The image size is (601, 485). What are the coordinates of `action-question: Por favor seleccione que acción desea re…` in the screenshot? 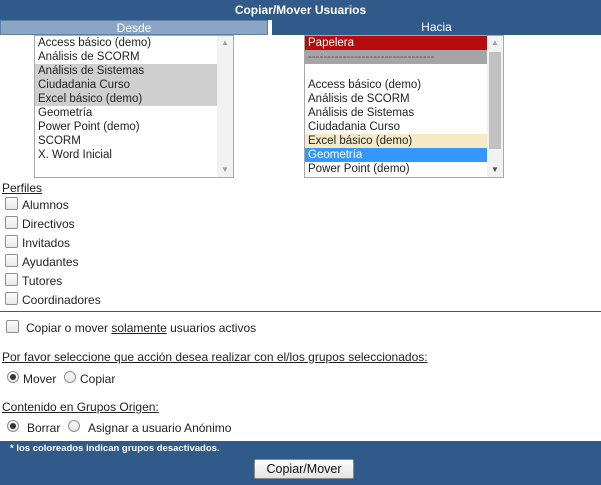 It's located at (215, 357).